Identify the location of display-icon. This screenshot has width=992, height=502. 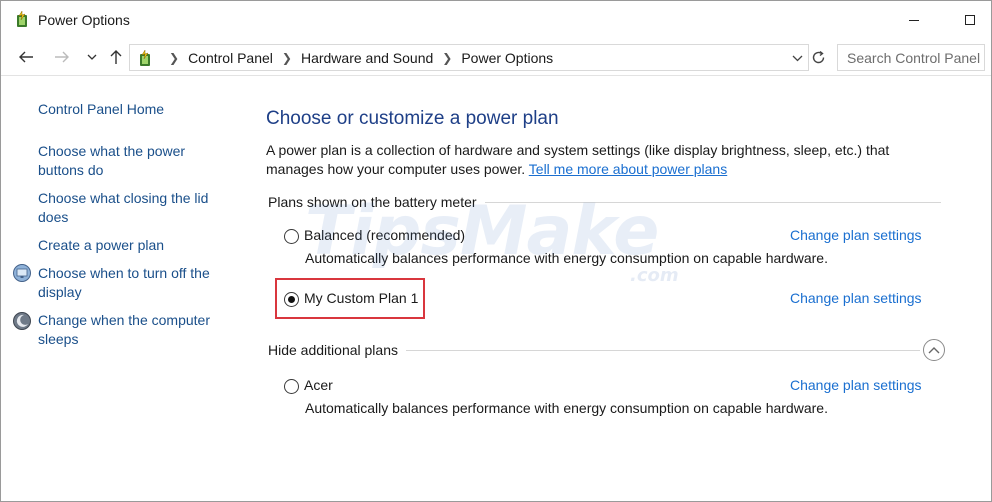
(22, 273).